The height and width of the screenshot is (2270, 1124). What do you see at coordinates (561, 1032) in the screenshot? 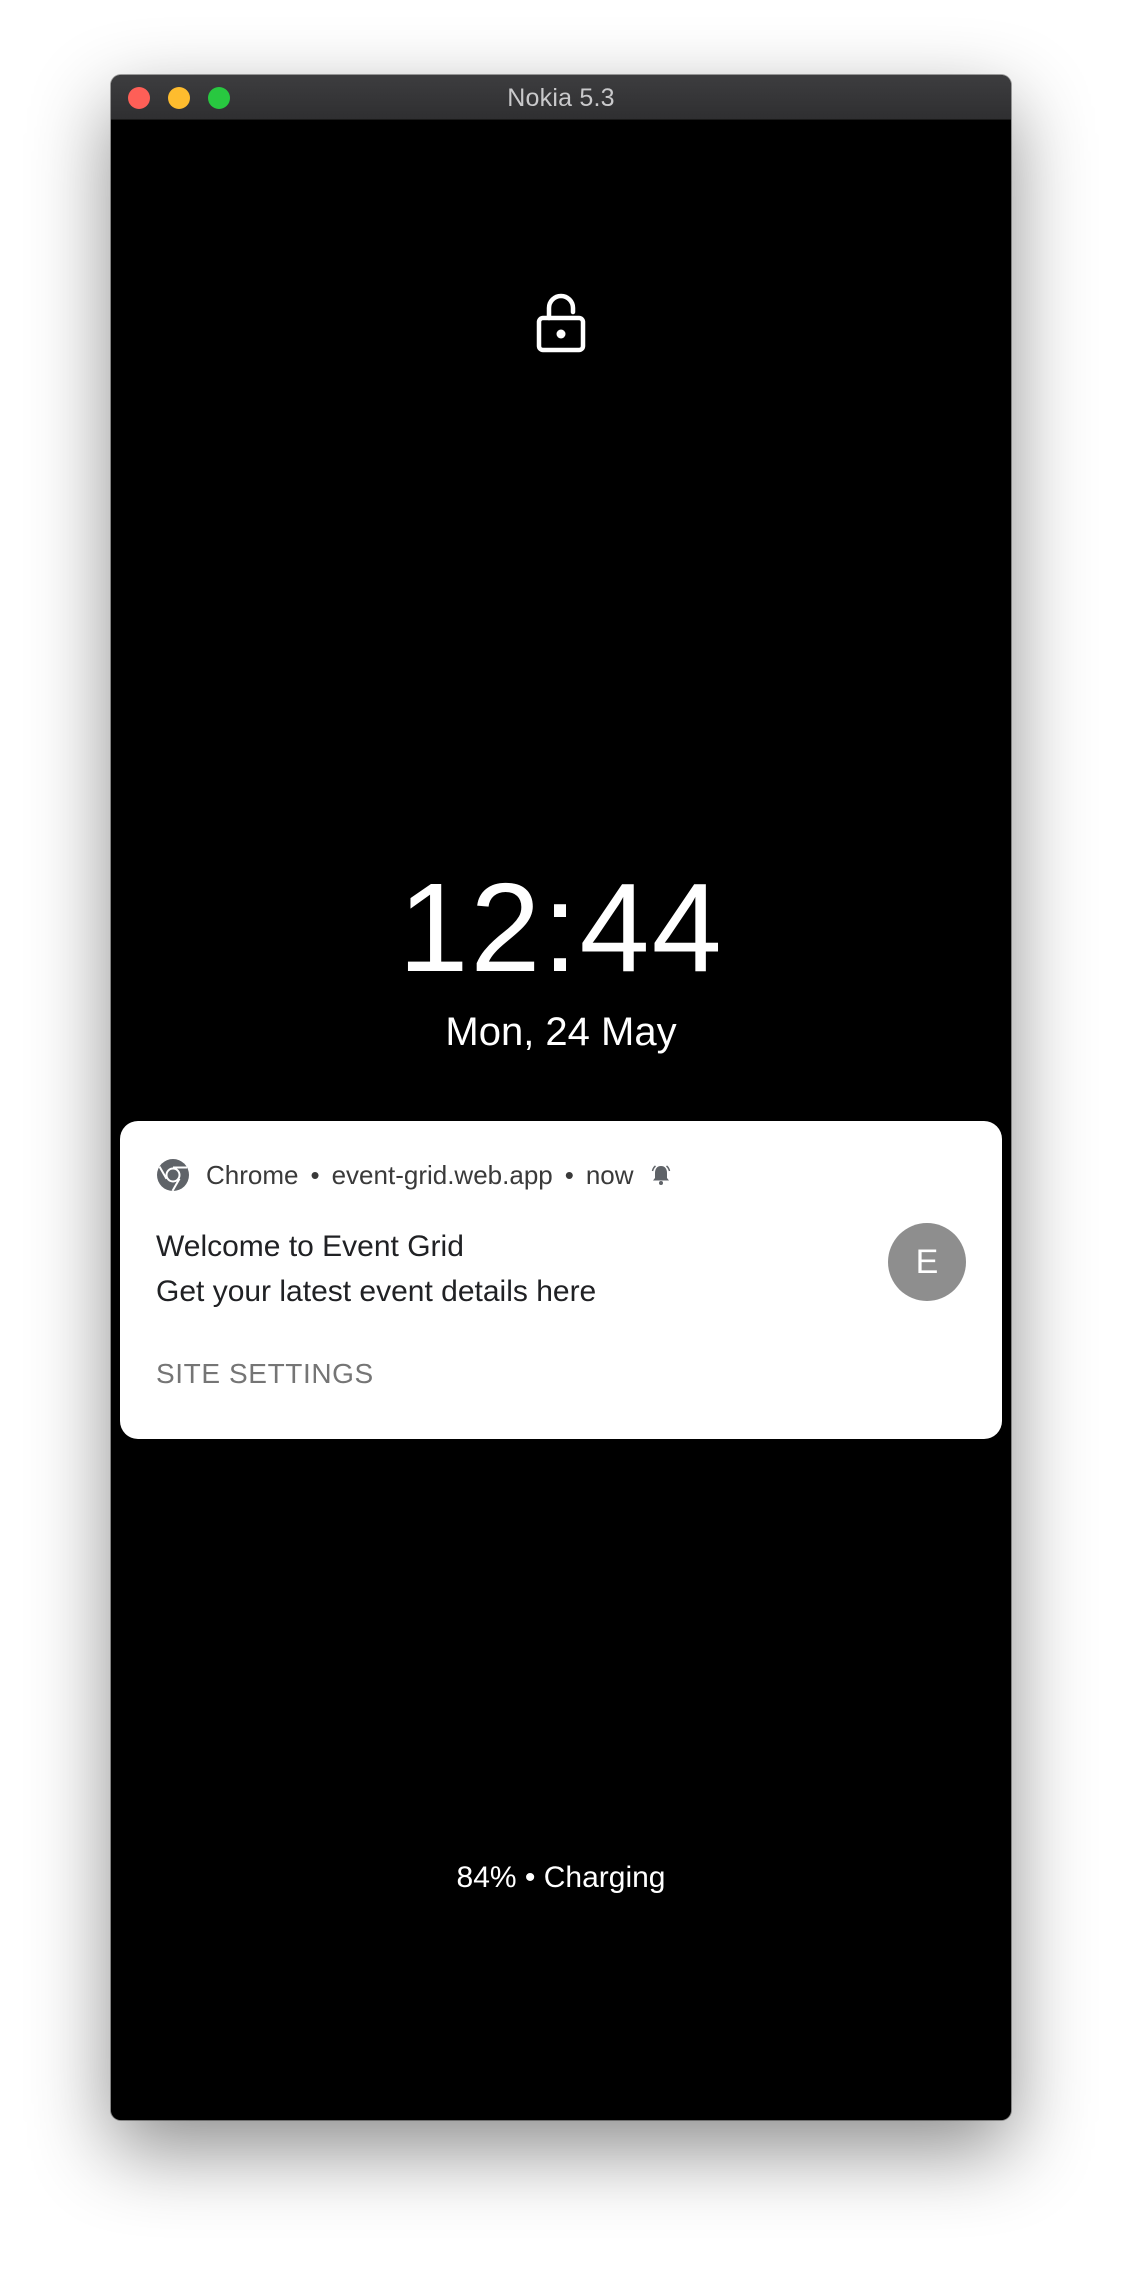
I see `lockscreen-date: Mon, 24 May` at bounding box center [561, 1032].